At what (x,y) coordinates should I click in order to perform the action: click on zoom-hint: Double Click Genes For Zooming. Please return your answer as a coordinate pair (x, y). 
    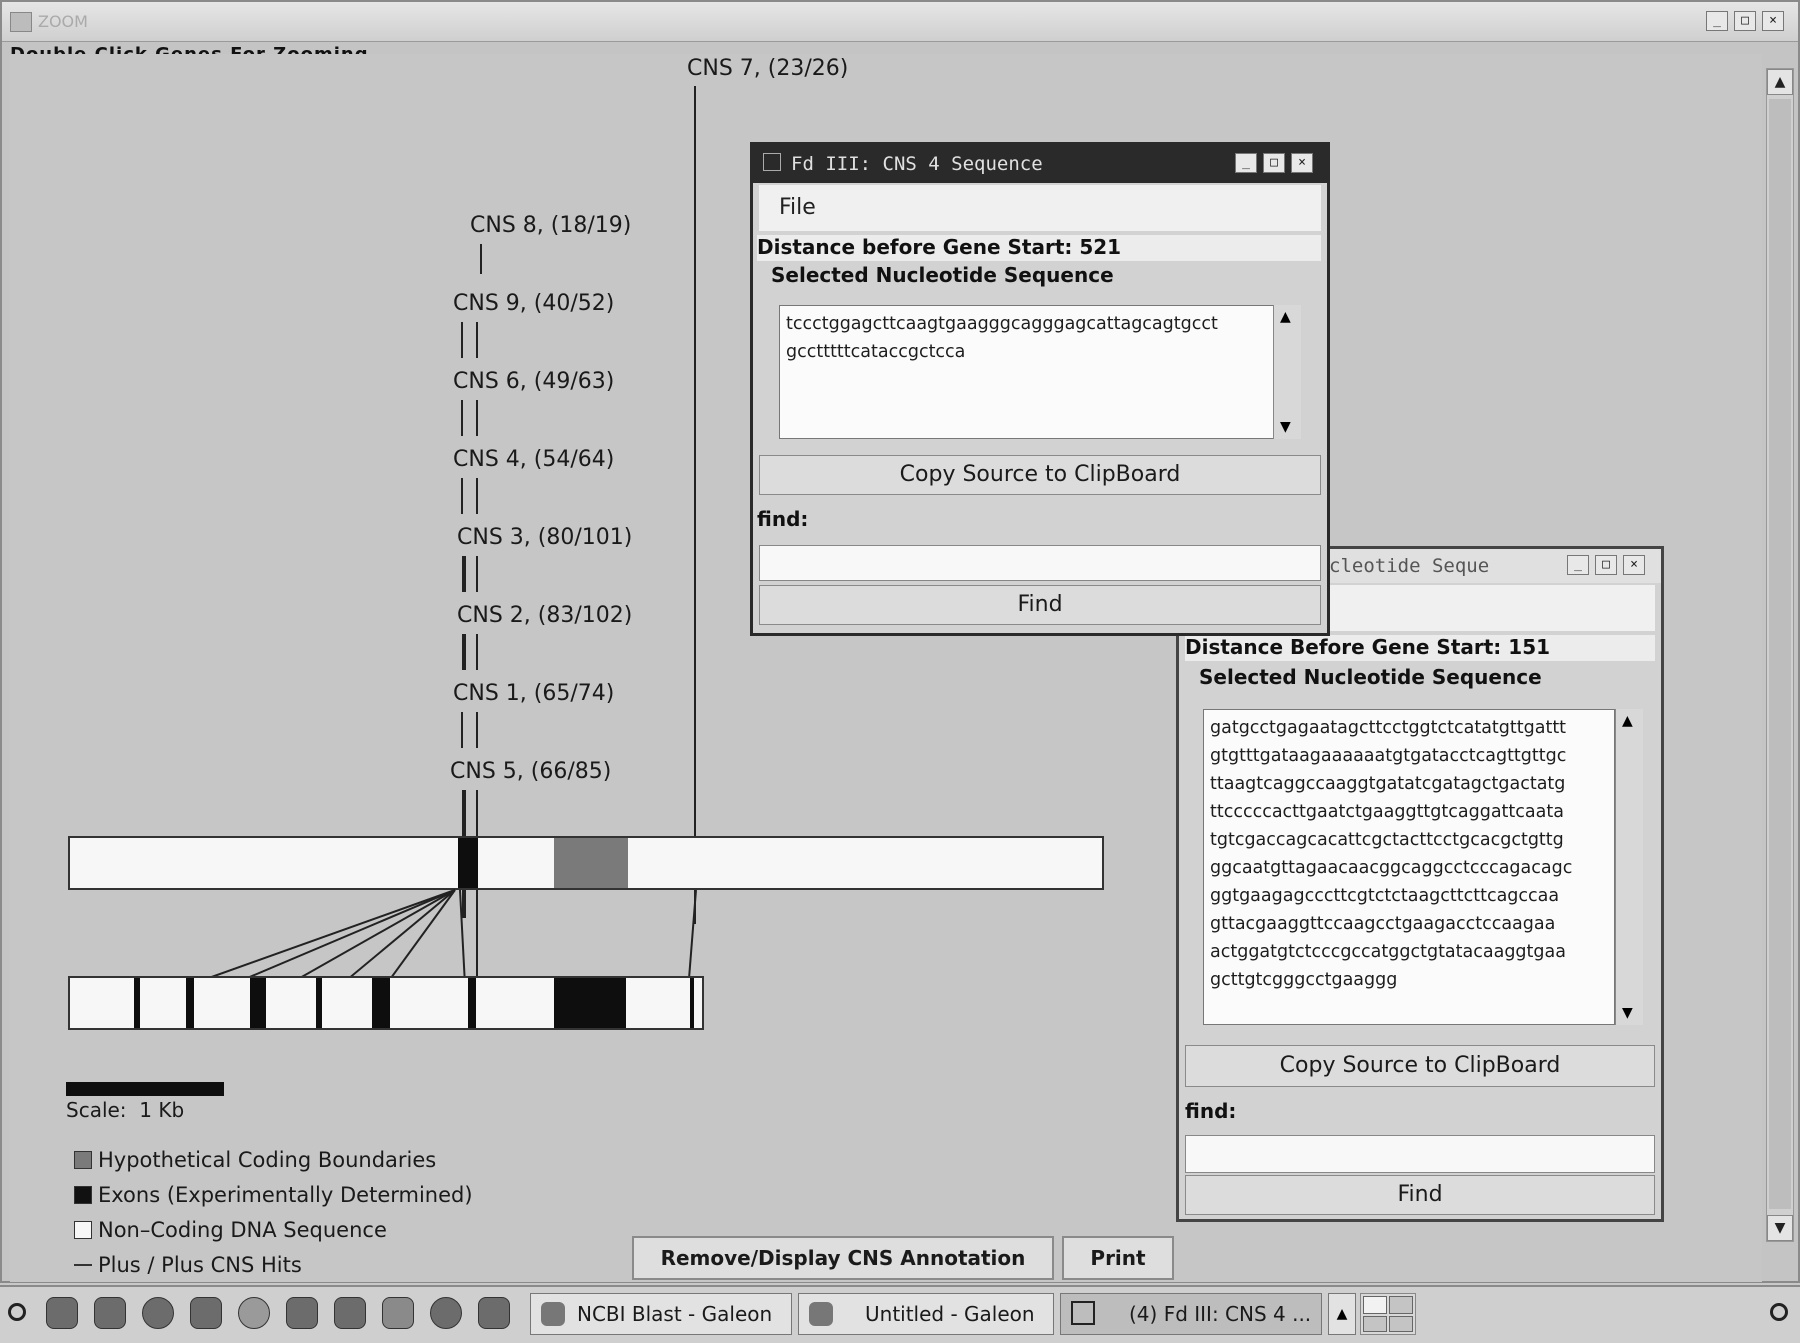
    Looking at the image, I should click on (189, 48).